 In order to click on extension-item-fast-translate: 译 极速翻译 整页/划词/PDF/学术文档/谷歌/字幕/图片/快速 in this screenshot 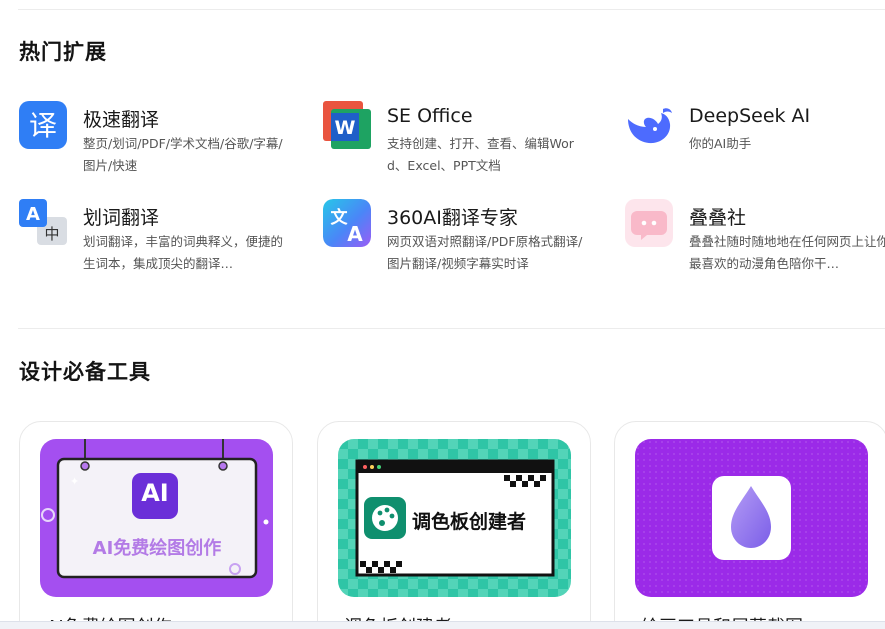, I will do `click(154, 141)`.